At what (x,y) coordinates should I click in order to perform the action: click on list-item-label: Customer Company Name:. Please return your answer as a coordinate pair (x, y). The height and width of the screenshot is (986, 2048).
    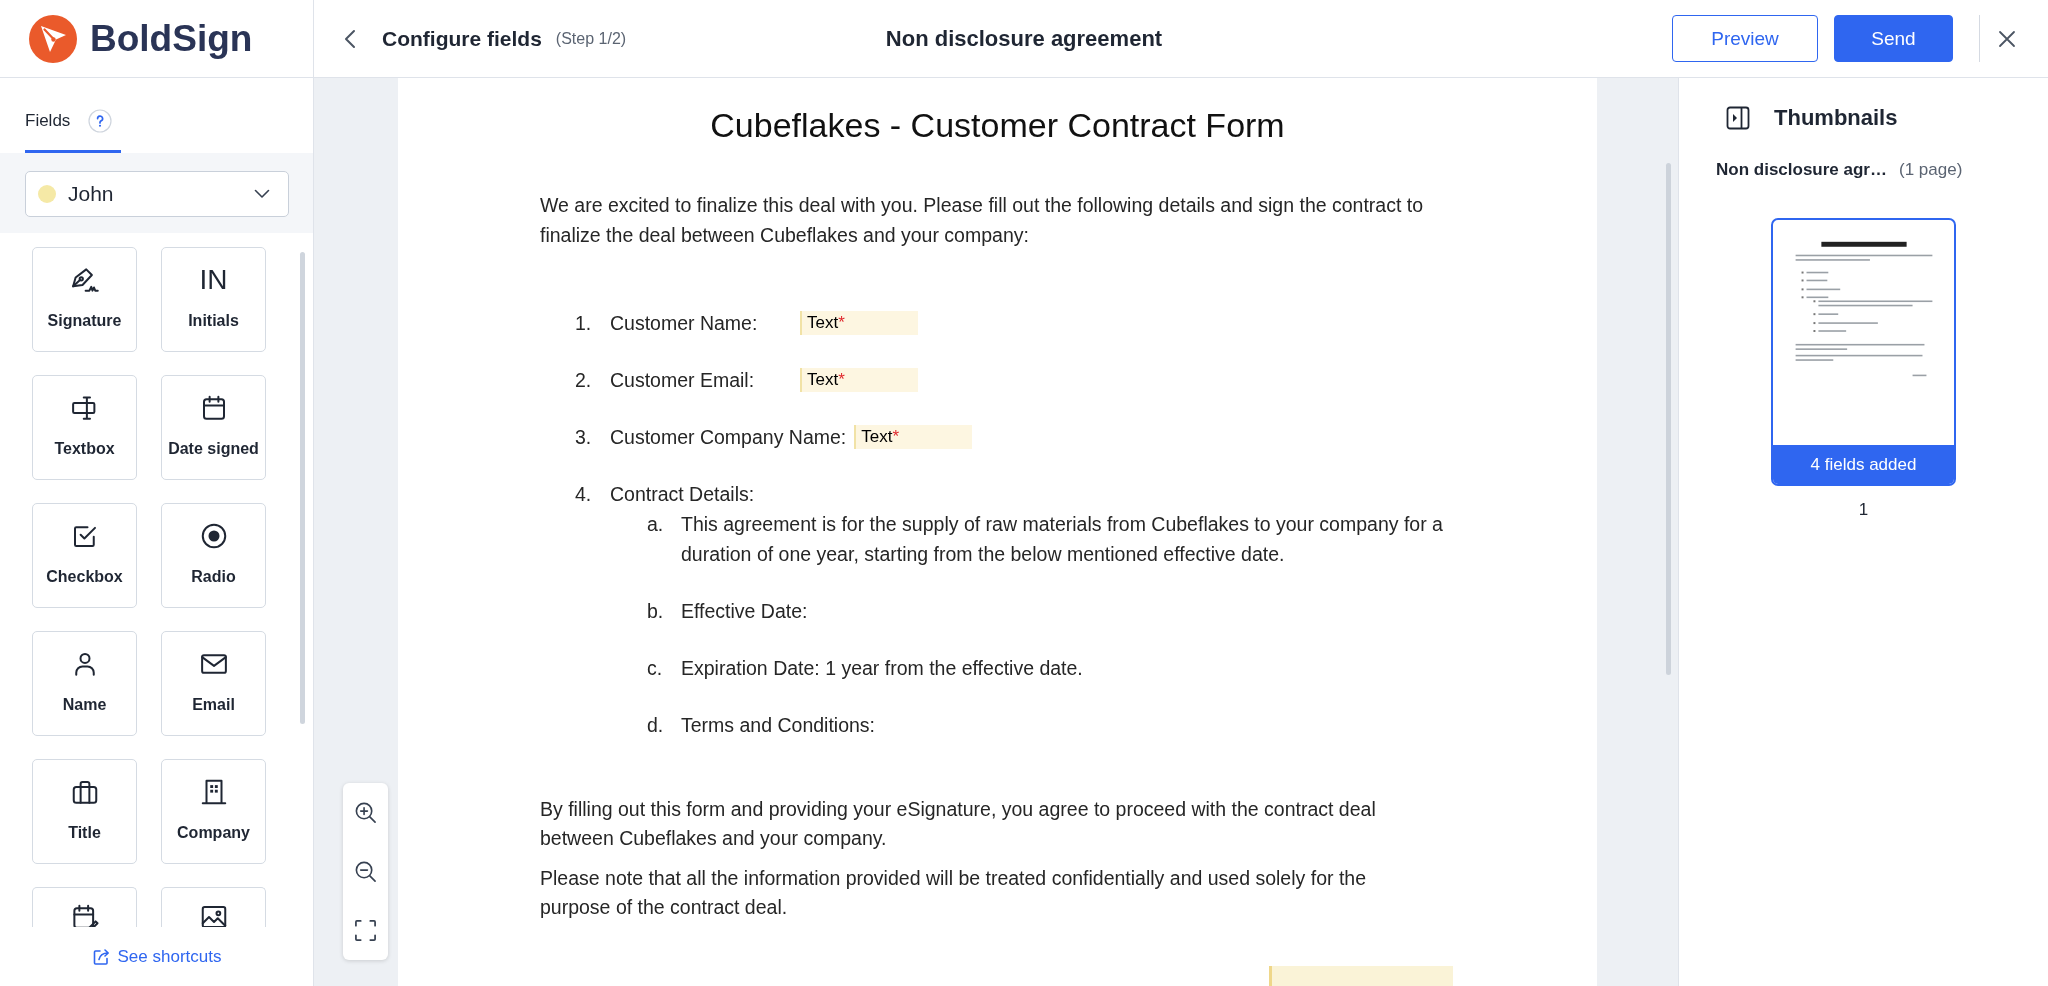
    Looking at the image, I should click on (728, 437).